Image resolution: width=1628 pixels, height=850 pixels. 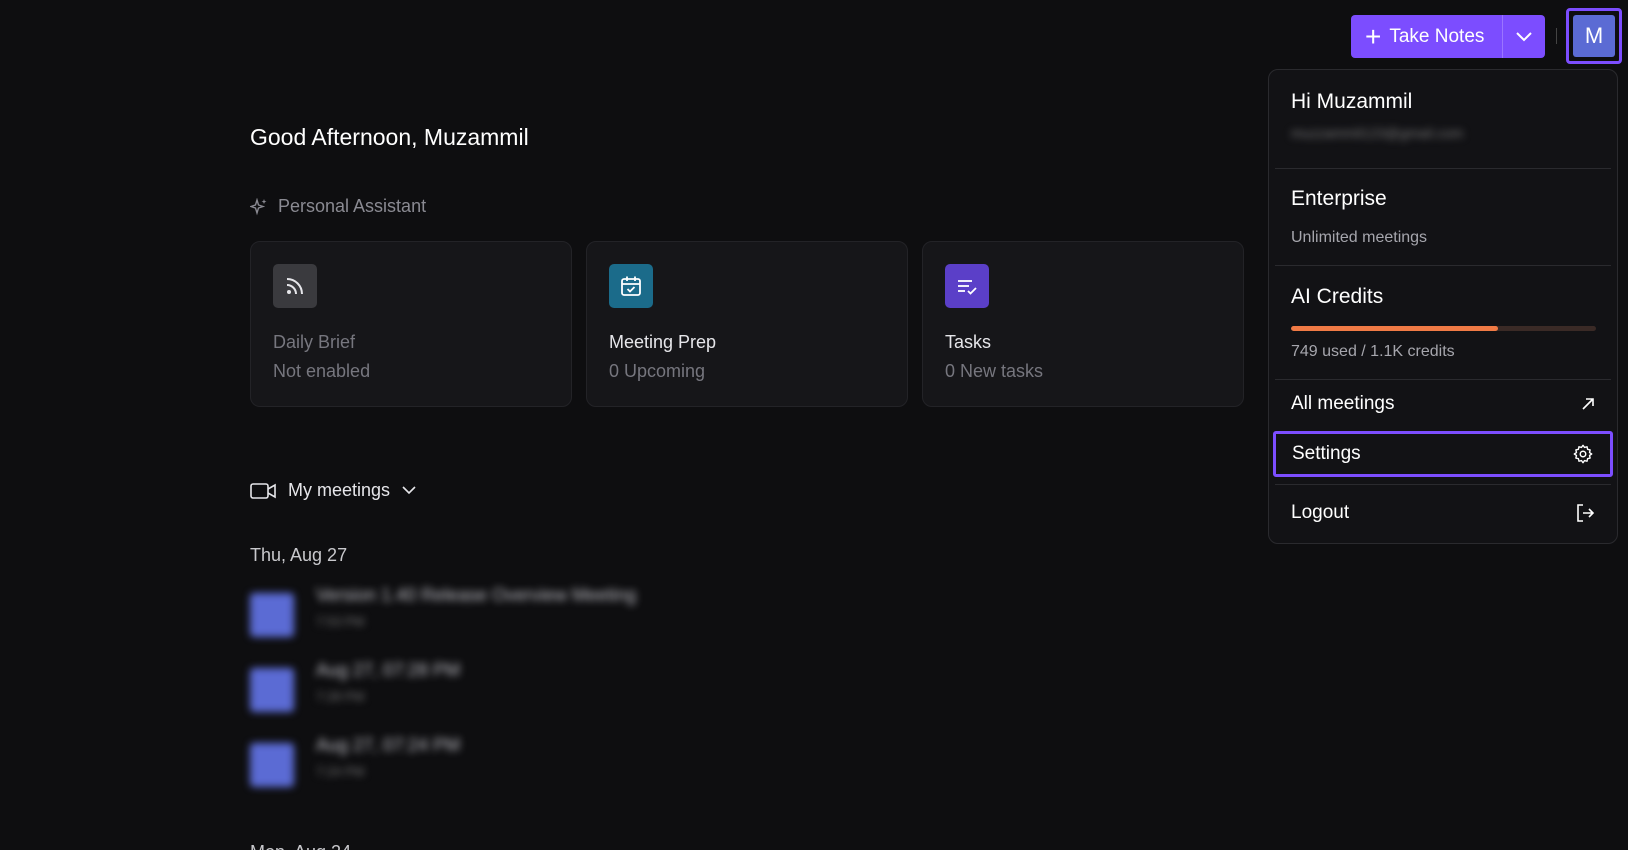 What do you see at coordinates (1556, 36) in the screenshot?
I see `header-separator` at bounding box center [1556, 36].